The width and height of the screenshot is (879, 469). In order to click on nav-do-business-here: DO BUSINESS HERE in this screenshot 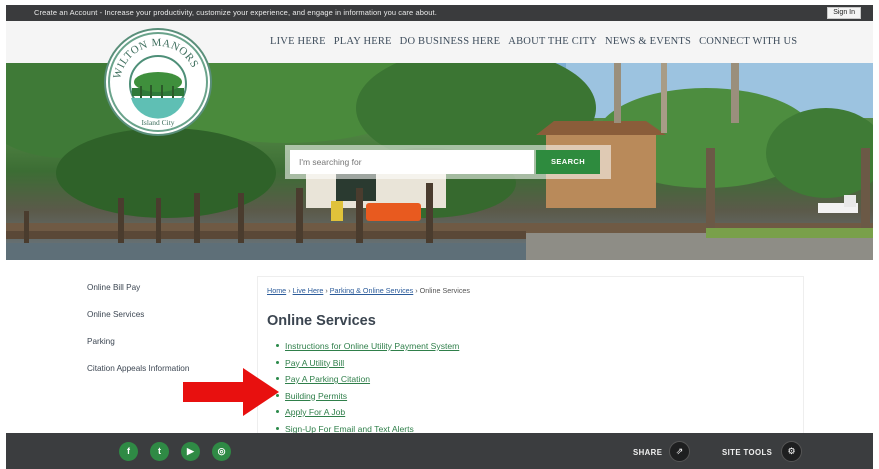, I will do `click(450, 41)`.